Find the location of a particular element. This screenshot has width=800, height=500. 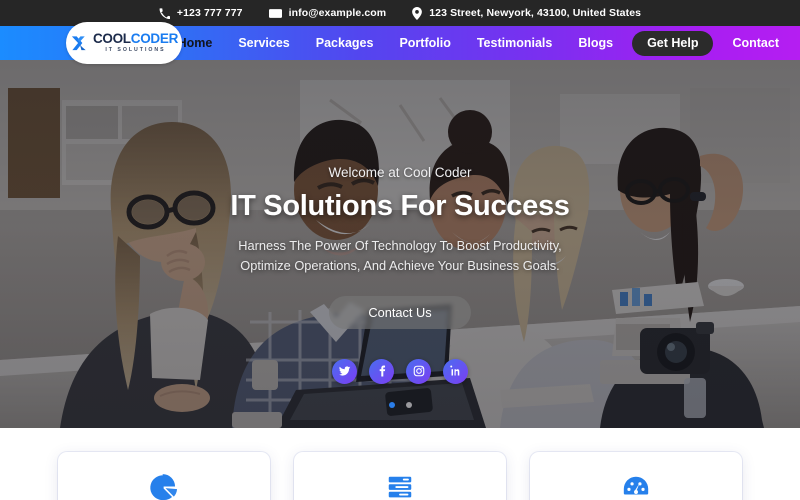

social-links is located at coordinates (400, 371).